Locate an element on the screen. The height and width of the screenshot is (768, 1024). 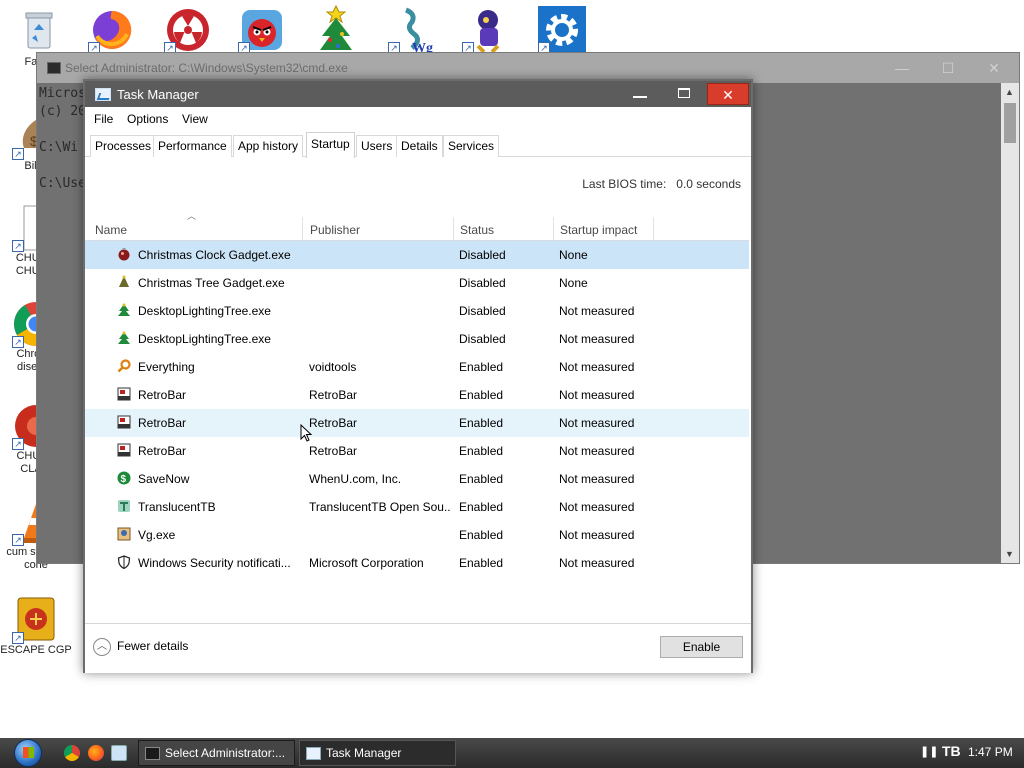
firefox-icon: ↗ is located at coordinates (112, 30).